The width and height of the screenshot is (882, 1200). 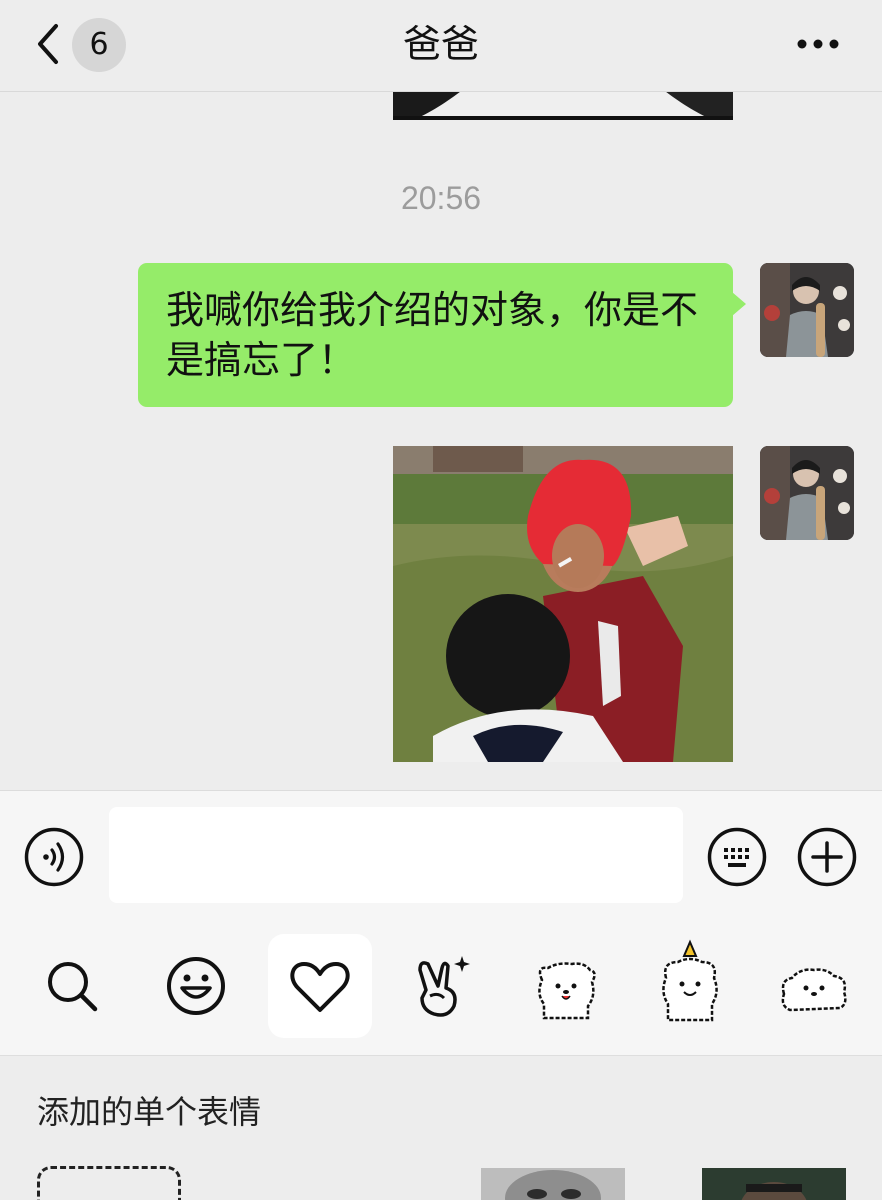 What do you see at coordinates (739, 304) in the screenshot?
I see `bubble-tail` at bounding box center [739, 304].